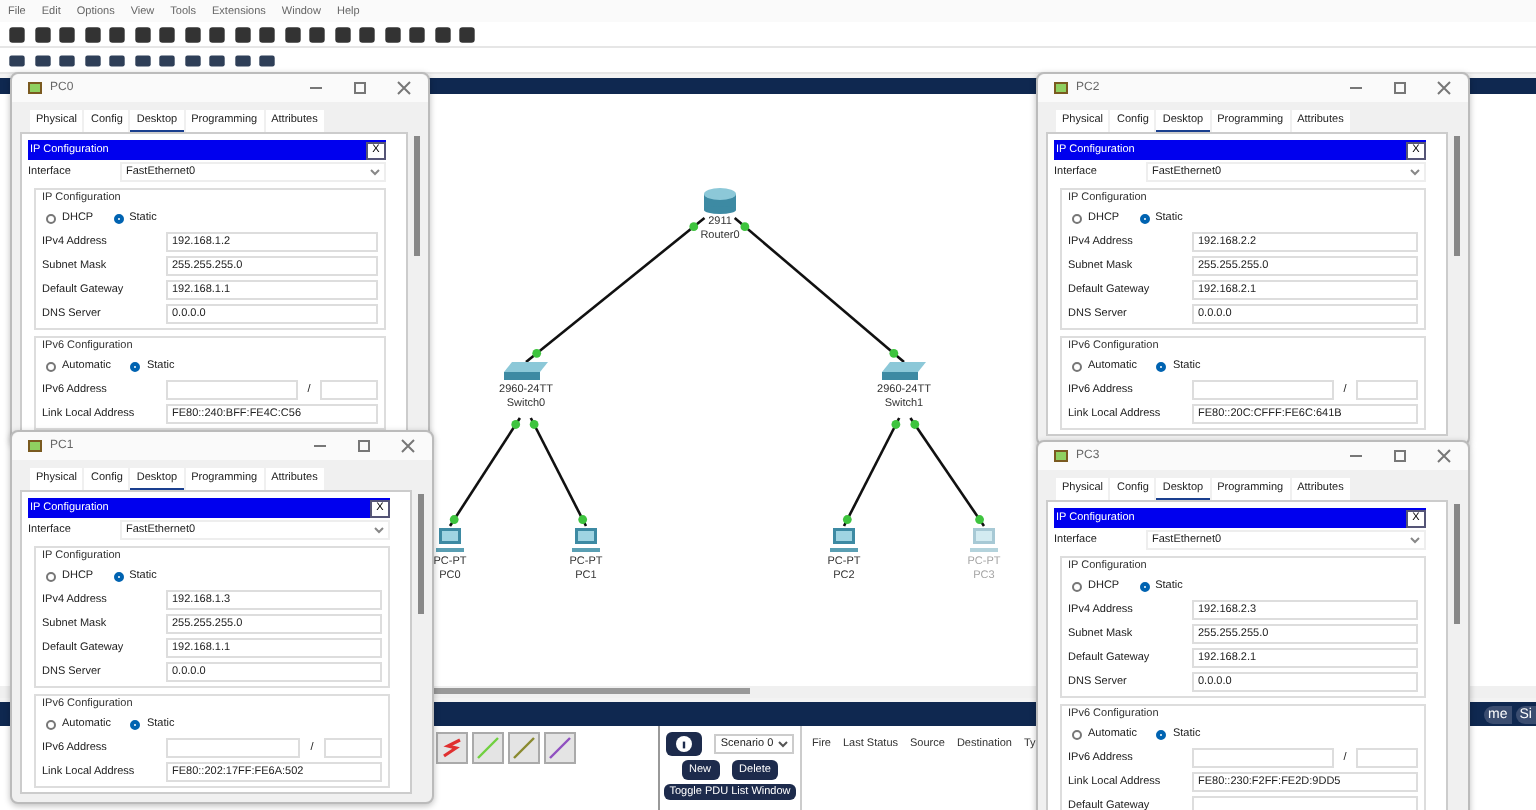  I want to click on router-icon, so click(720, 200).